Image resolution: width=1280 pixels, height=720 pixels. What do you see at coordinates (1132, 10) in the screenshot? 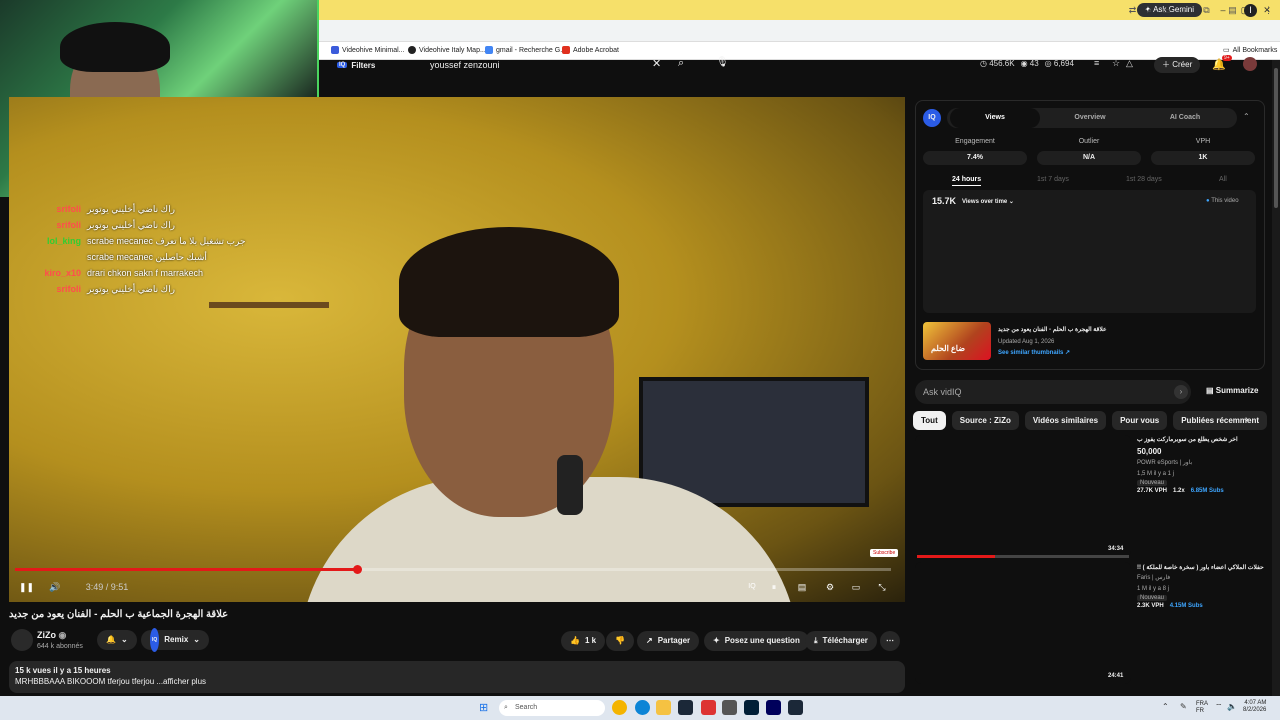
I see `translate-icon: ⇄` at bounding box center [1132, 10].